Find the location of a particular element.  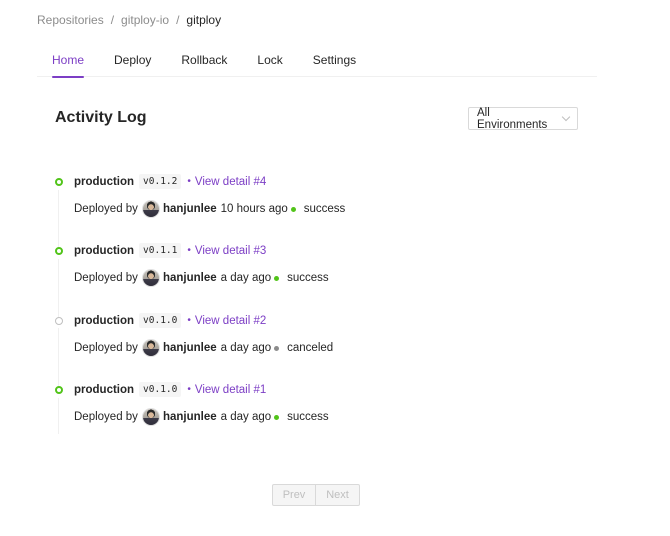

view-detail-link: View detail #1 is located at coordinates (230, 390).